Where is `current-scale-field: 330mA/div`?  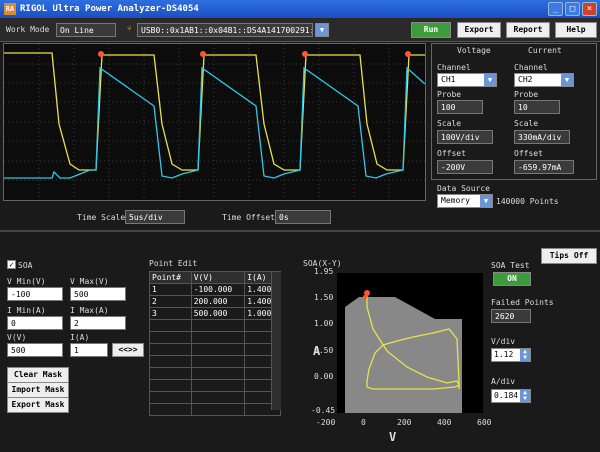 current-scale-field: 330mA/div is located at coordinates (542, 137).